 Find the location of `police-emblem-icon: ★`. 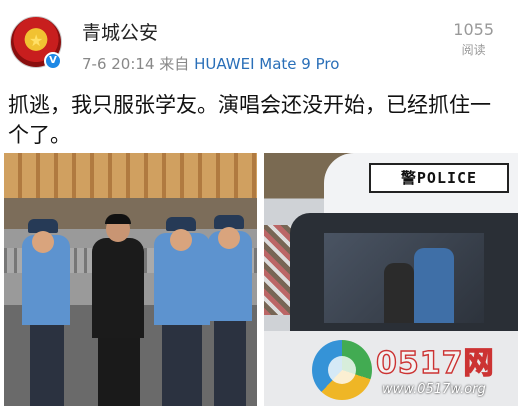

police-emblem-icon: ★ is located at coordinates (36, 40).